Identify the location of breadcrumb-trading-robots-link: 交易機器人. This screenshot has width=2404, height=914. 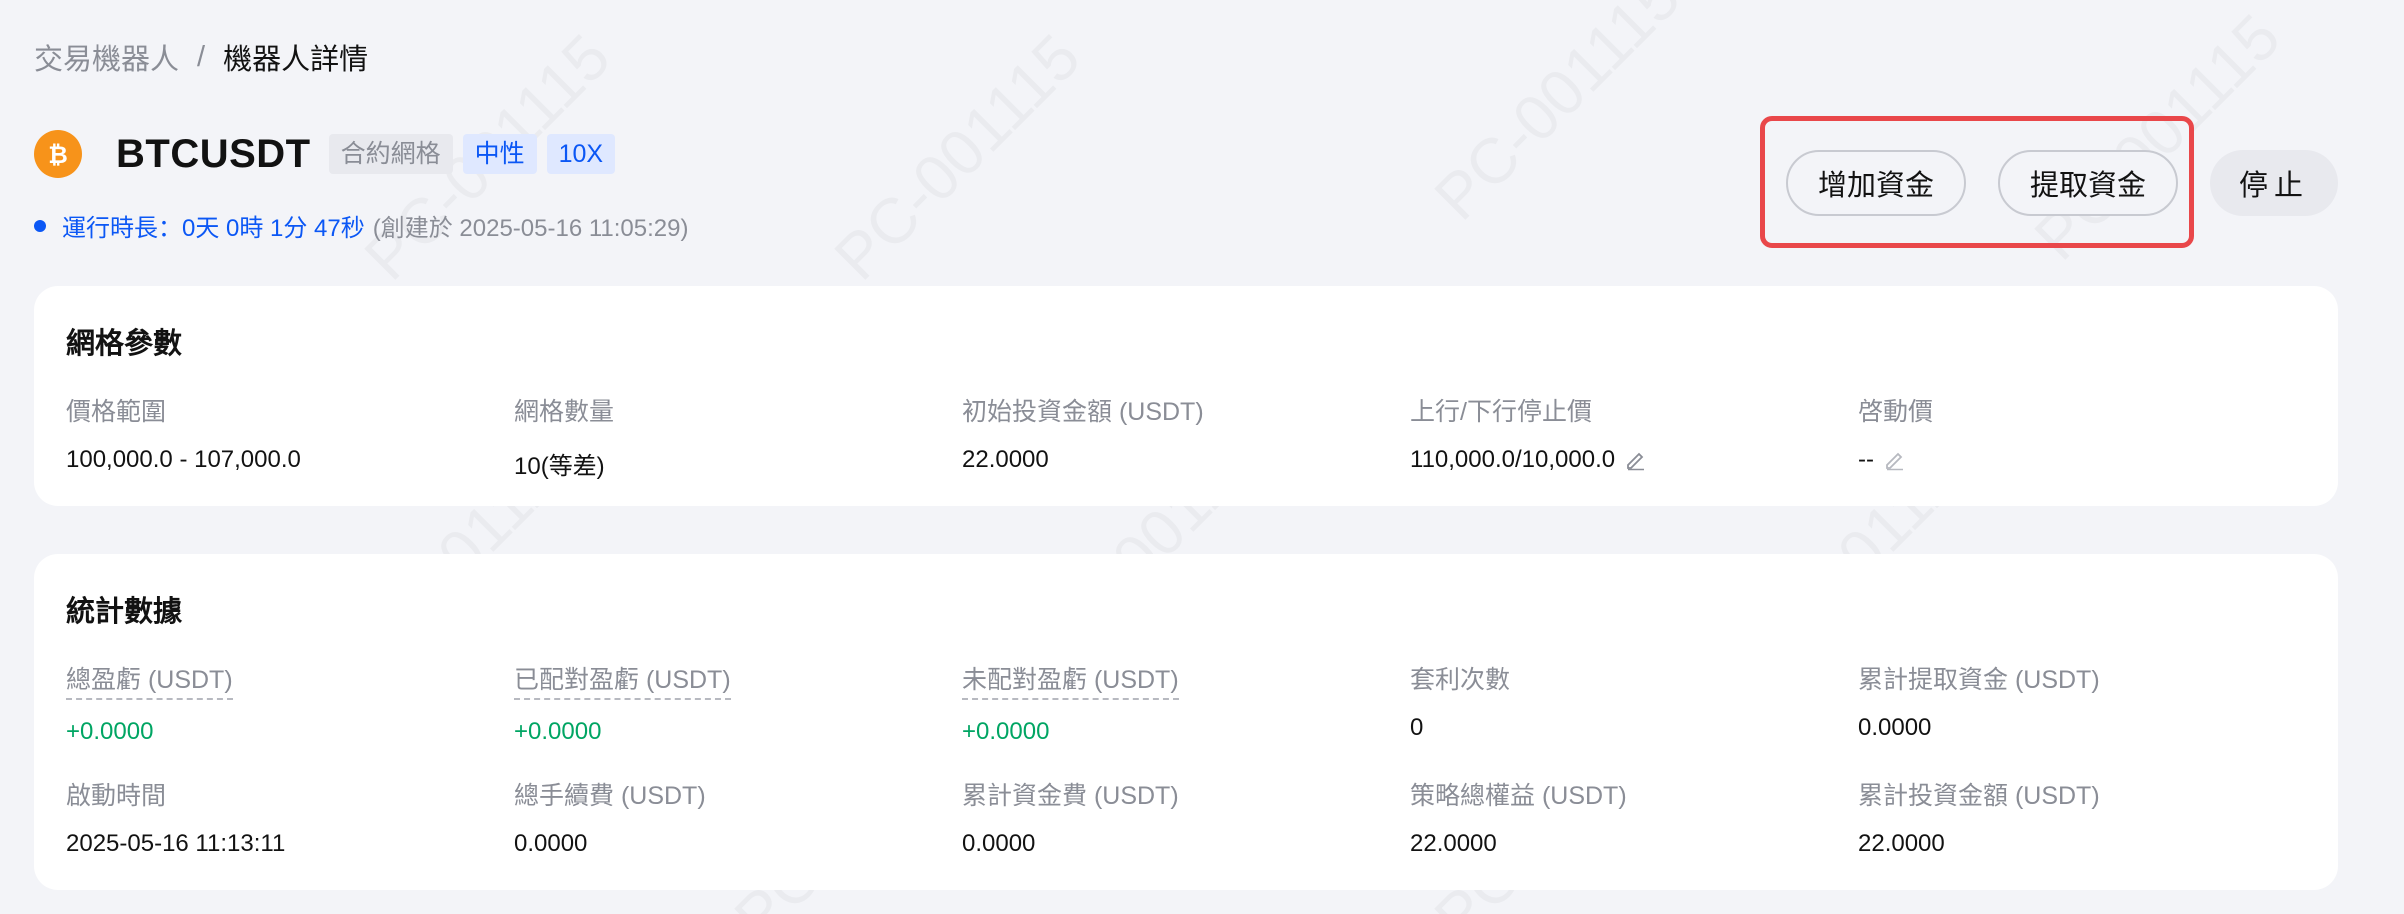
(106, 57).